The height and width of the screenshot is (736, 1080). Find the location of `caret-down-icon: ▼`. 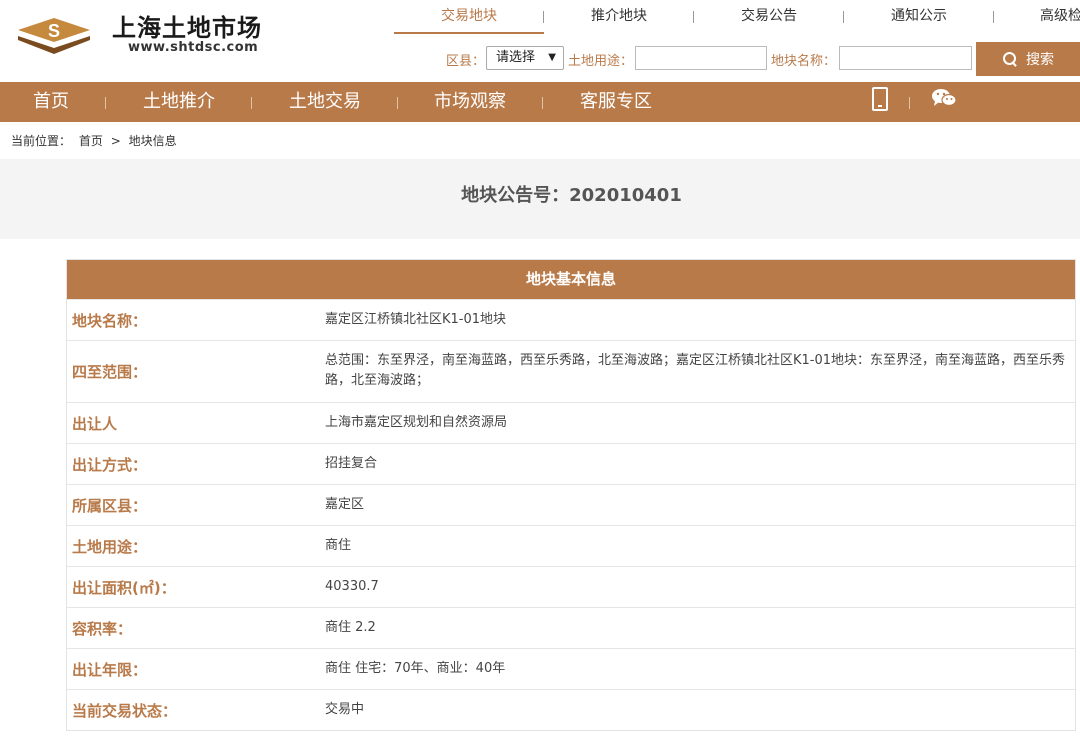

caret-down-icon: ▼ is located at coordinates (552, 57).